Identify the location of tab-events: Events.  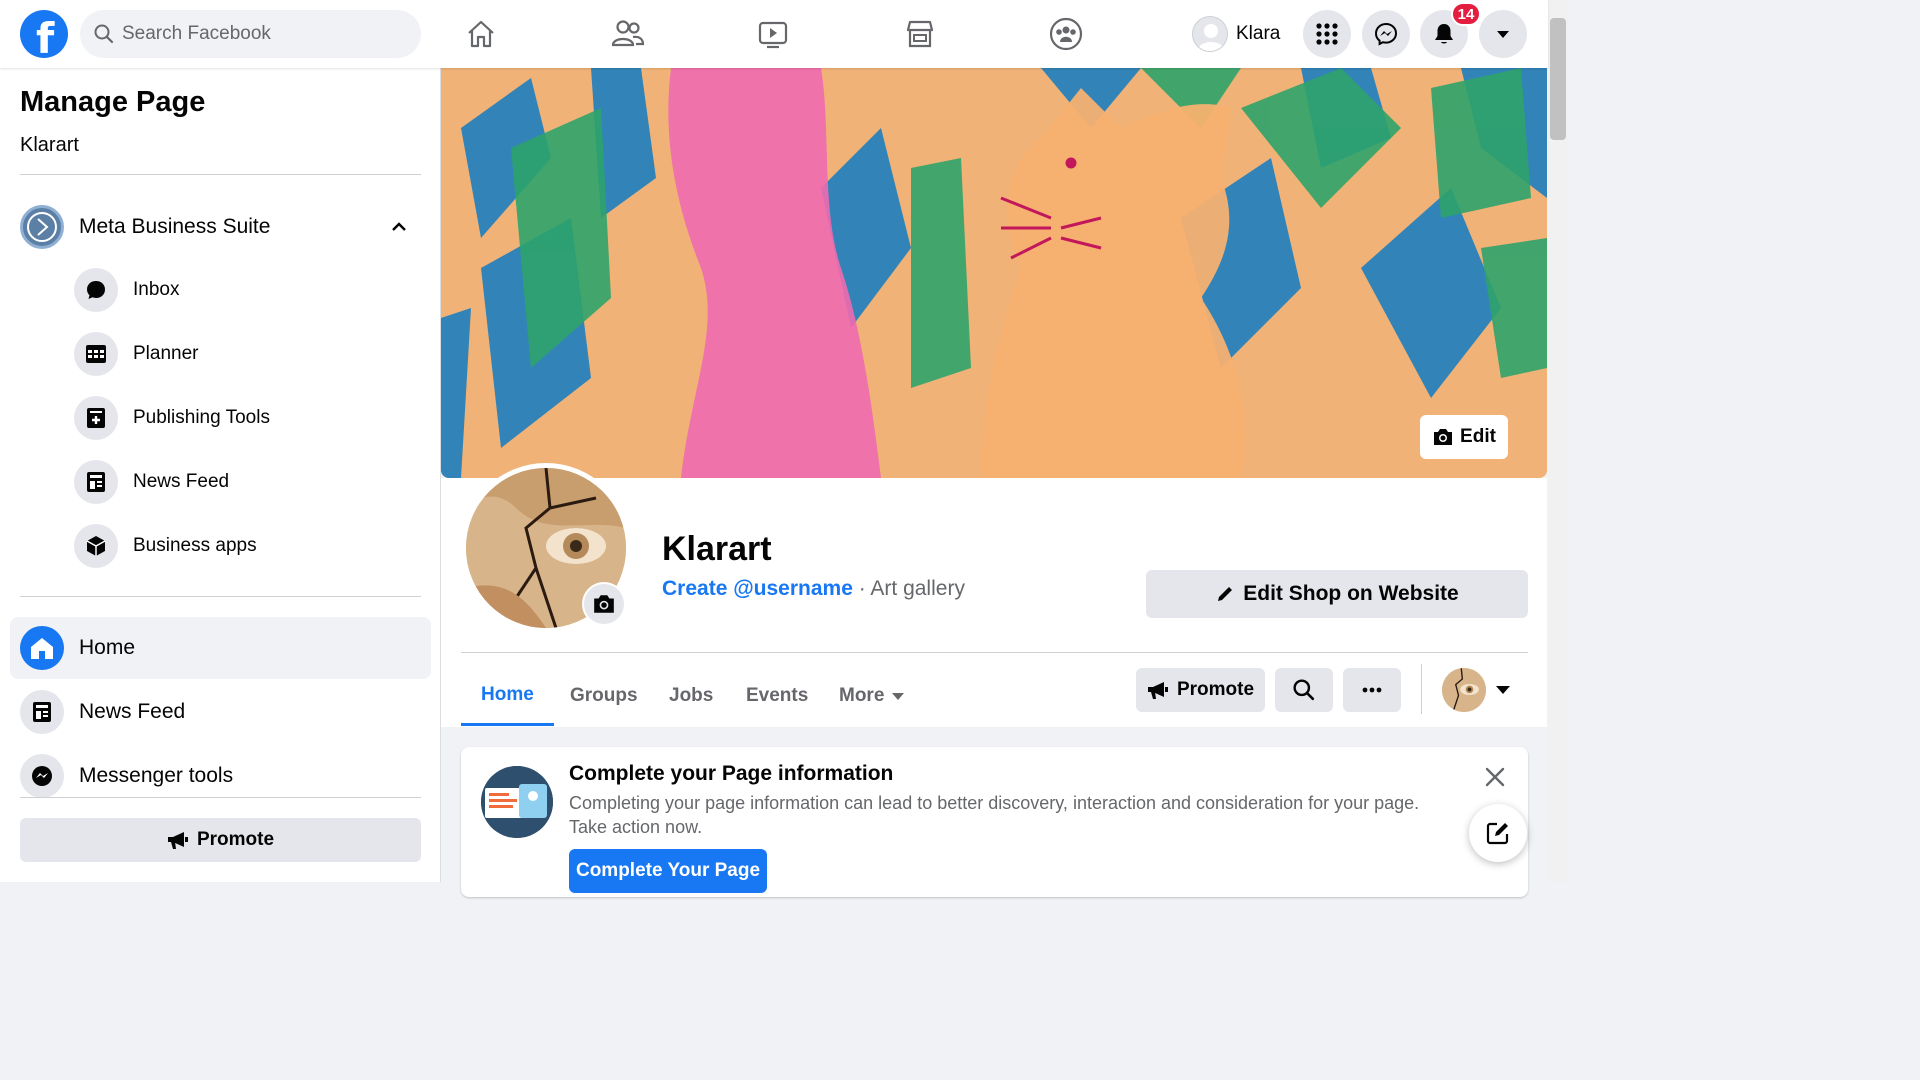
(777, 696).